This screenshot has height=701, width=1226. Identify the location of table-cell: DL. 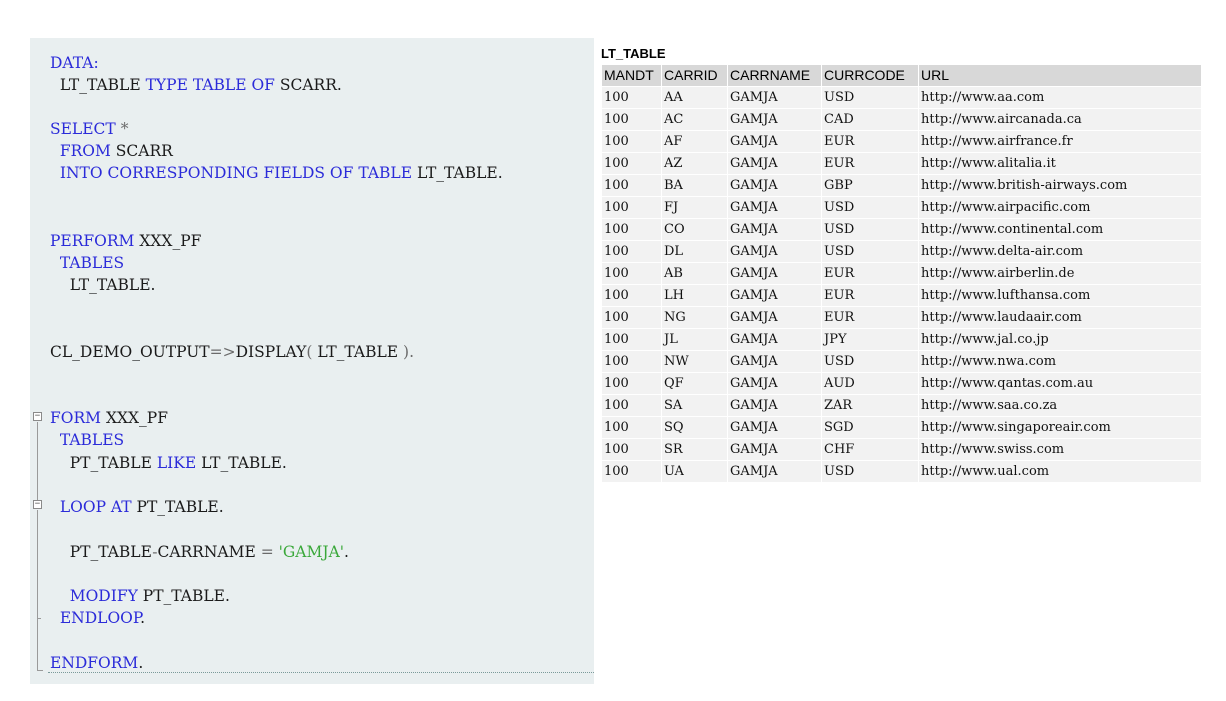
(694, 251).